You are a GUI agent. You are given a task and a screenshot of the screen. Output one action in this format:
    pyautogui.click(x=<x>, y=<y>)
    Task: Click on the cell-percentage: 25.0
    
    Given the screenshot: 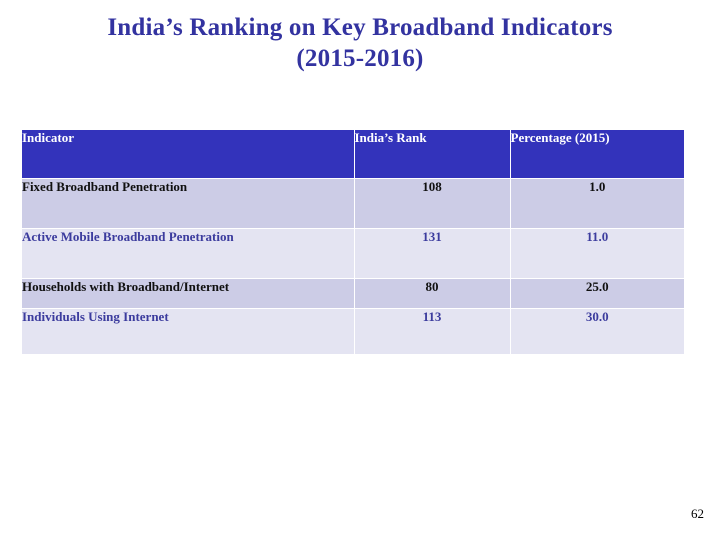 What is the action you would take?
    pyautogui.click(x=597, y=293)
    